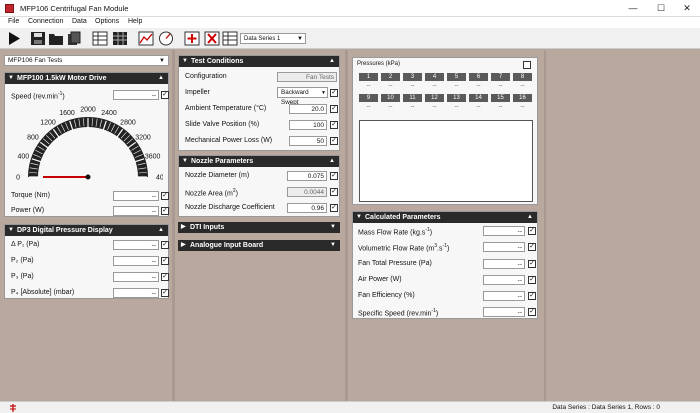 This screenshot has height=413, width=700. I want to click on delete-row-icon, so click(212, 38).